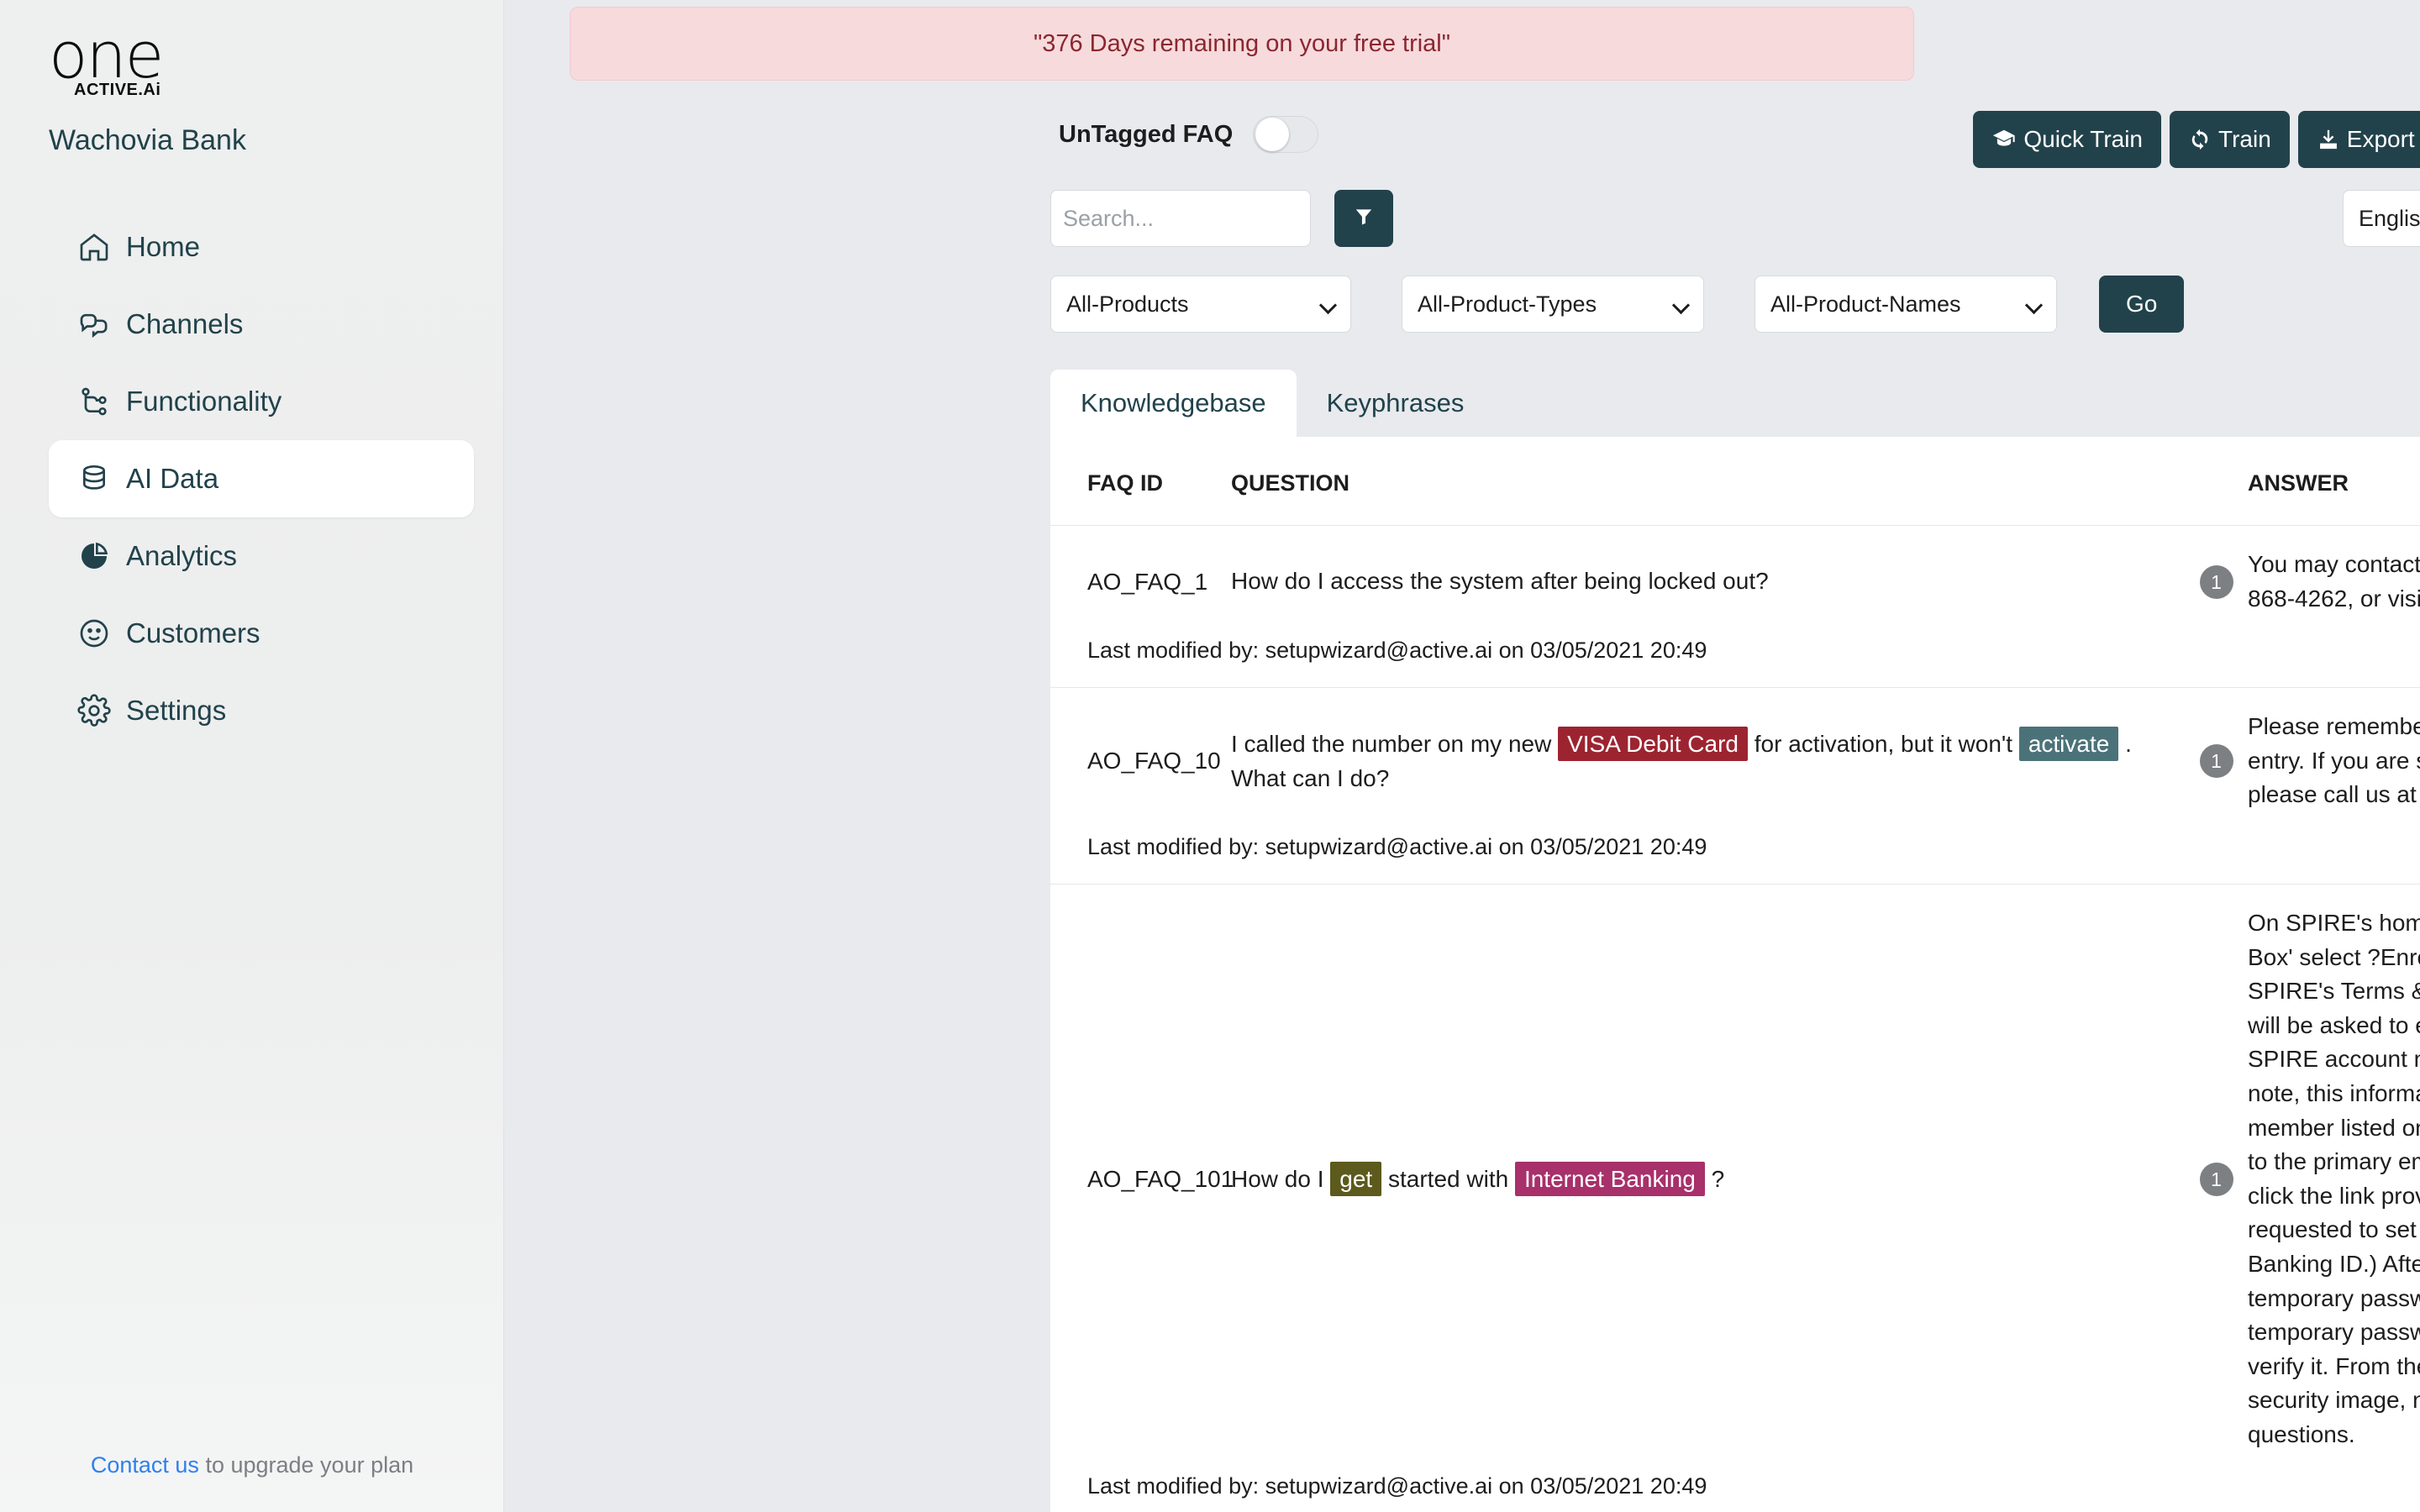 This screenshot has height=1512, width=2420. Describe the element at coordinates (1462, 222) in the screenshot. I see `search-row: ✖ English All` at that location.